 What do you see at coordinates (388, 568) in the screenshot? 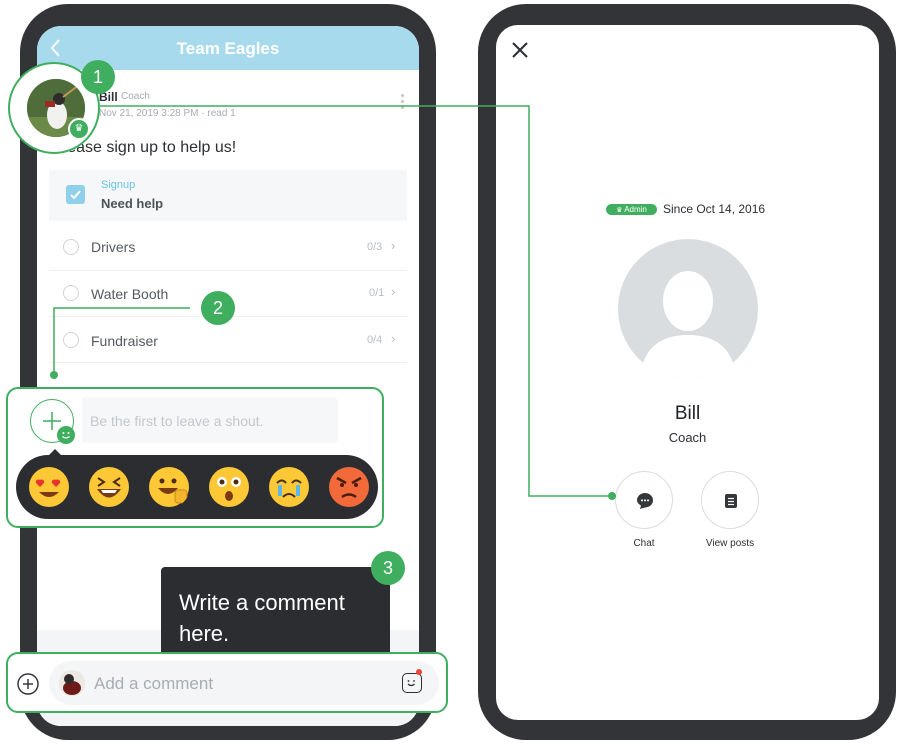
I see `callout-badge-3: 3` at bounding box center [388, 568].